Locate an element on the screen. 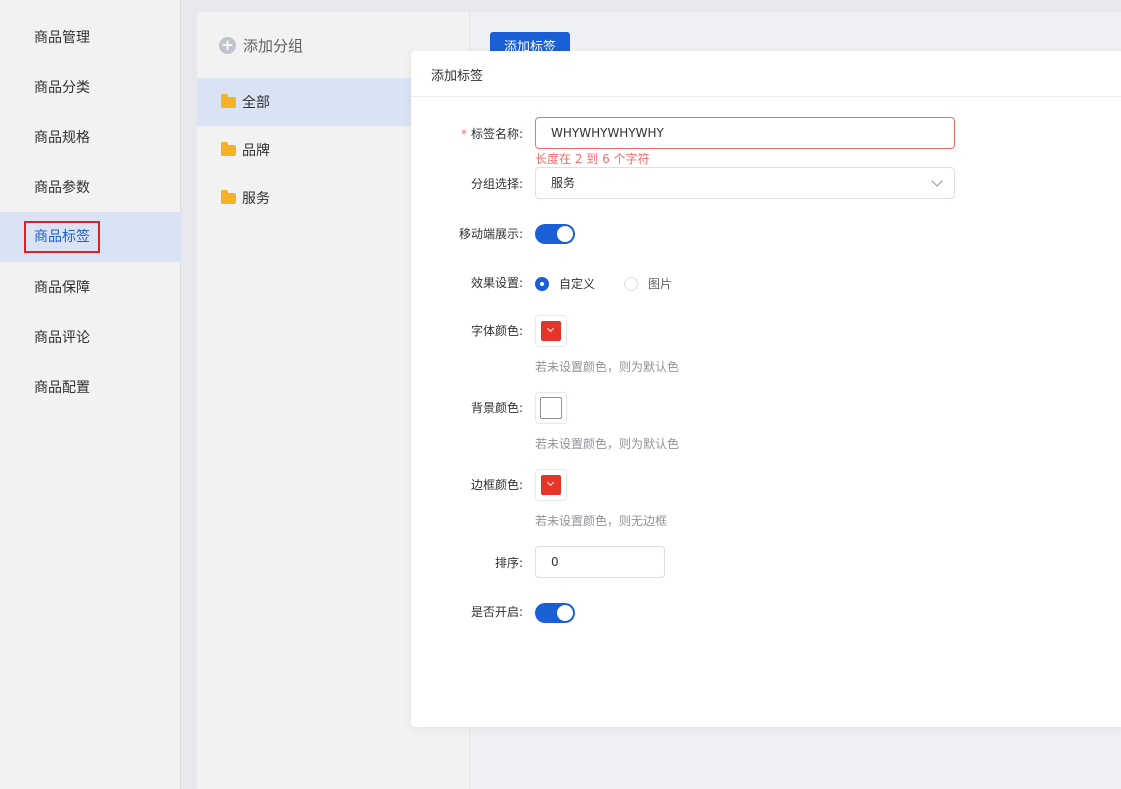 This screenshot has width=1121, height=789. color-swatch-empty is located at coordinates (551, 408).